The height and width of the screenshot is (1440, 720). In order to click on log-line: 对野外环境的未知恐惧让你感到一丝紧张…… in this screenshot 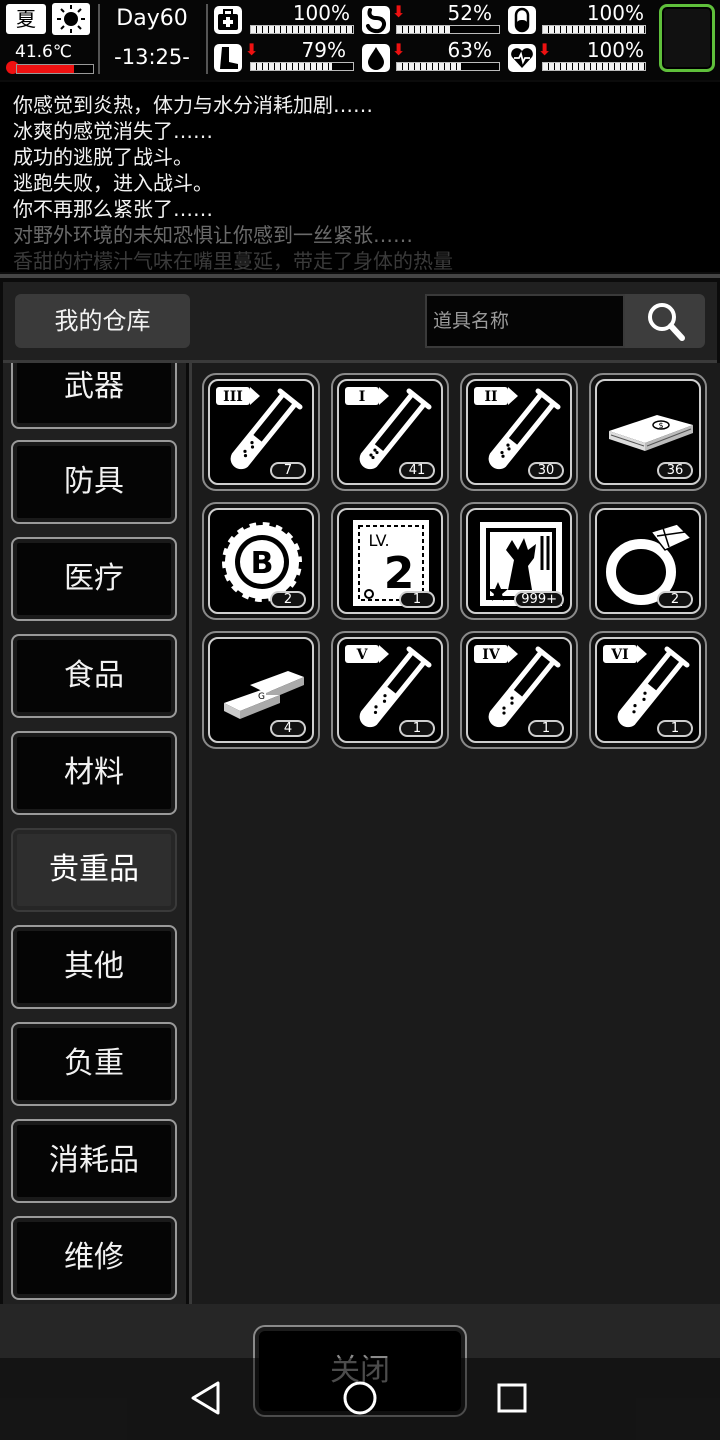, I will do `click(213, 235)`.